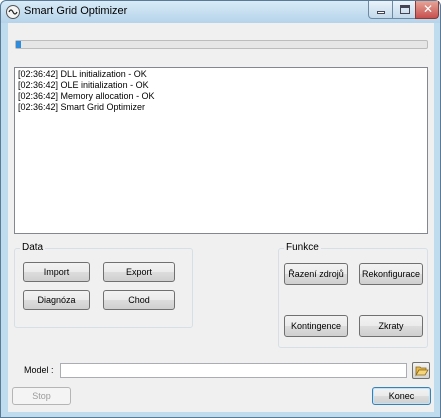 The height and width of the screenshot is (418, 441). I want to click on maximize-button, so click(404, 10).